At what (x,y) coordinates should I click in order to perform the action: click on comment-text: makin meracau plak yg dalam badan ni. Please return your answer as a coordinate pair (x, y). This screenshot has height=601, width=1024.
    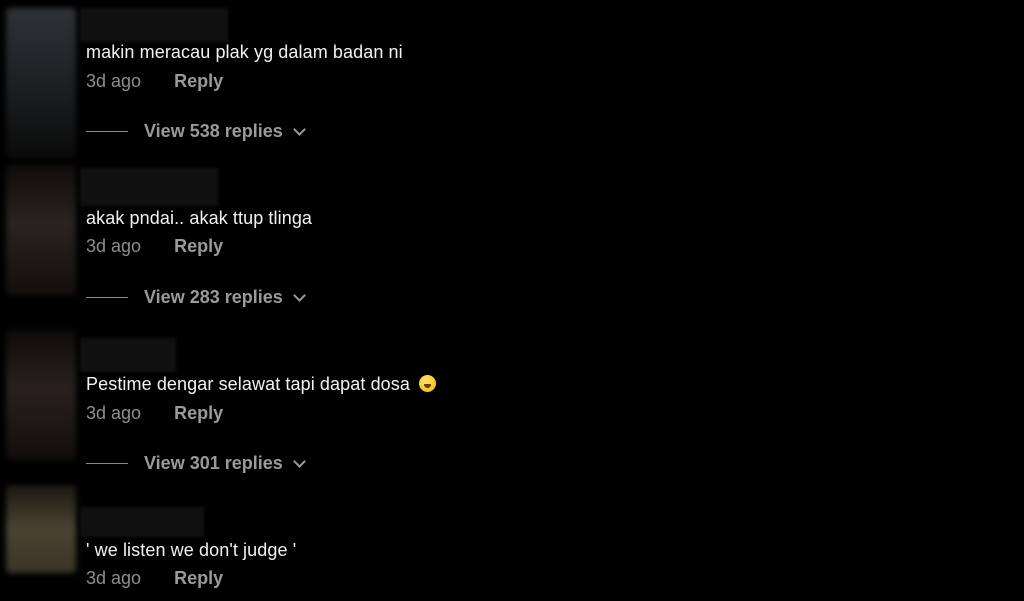
    Looking at the image, I should click on (244, 52).